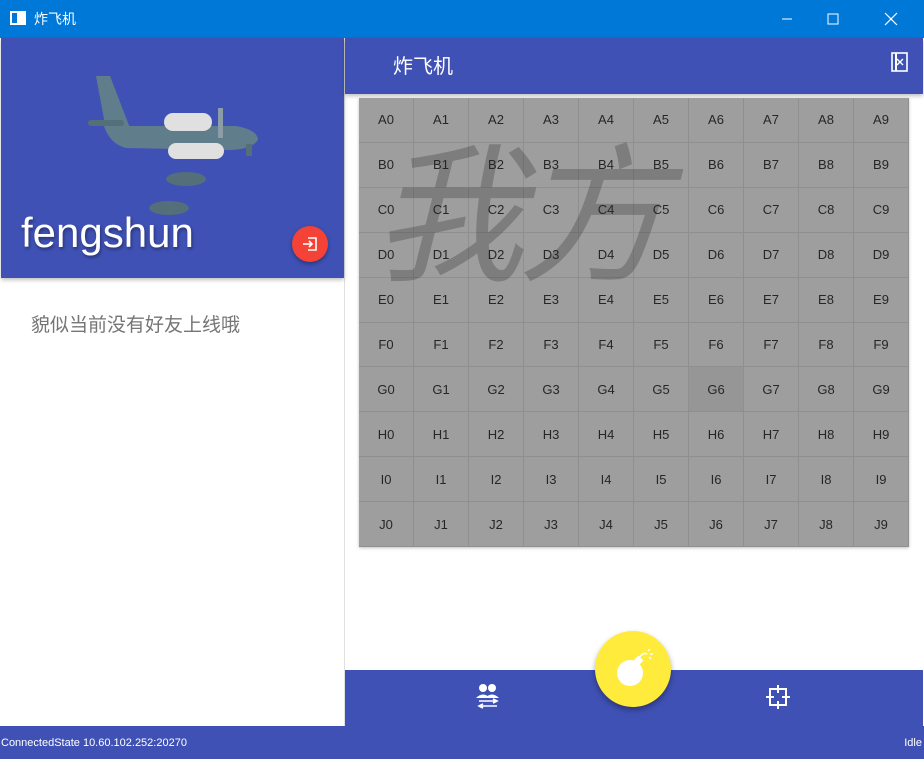 Image resolution: width=924 pixels, height=759 pixels. What do you see at coordinates (551, 524) in the screenshot?
I see `grid-cell-j3: J3` at bounding box center [551, 524].